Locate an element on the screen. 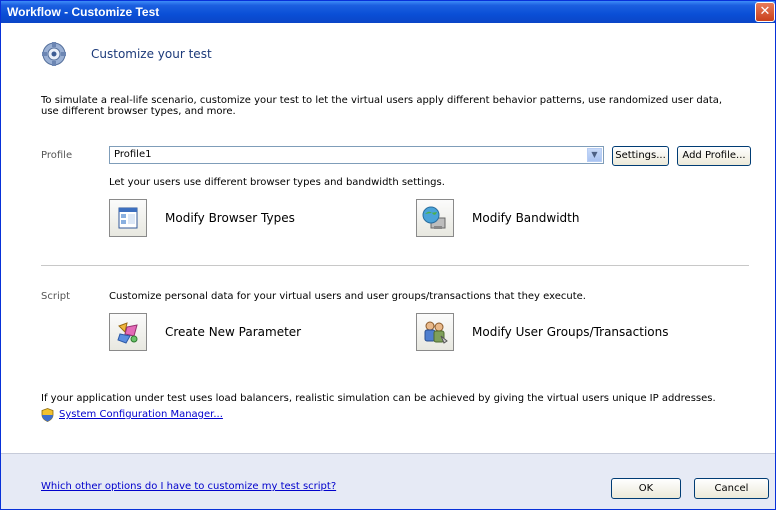 The height and width of the screenshot is (510, 776). cancel-button: Cancel is located at coordinates (731, 488).